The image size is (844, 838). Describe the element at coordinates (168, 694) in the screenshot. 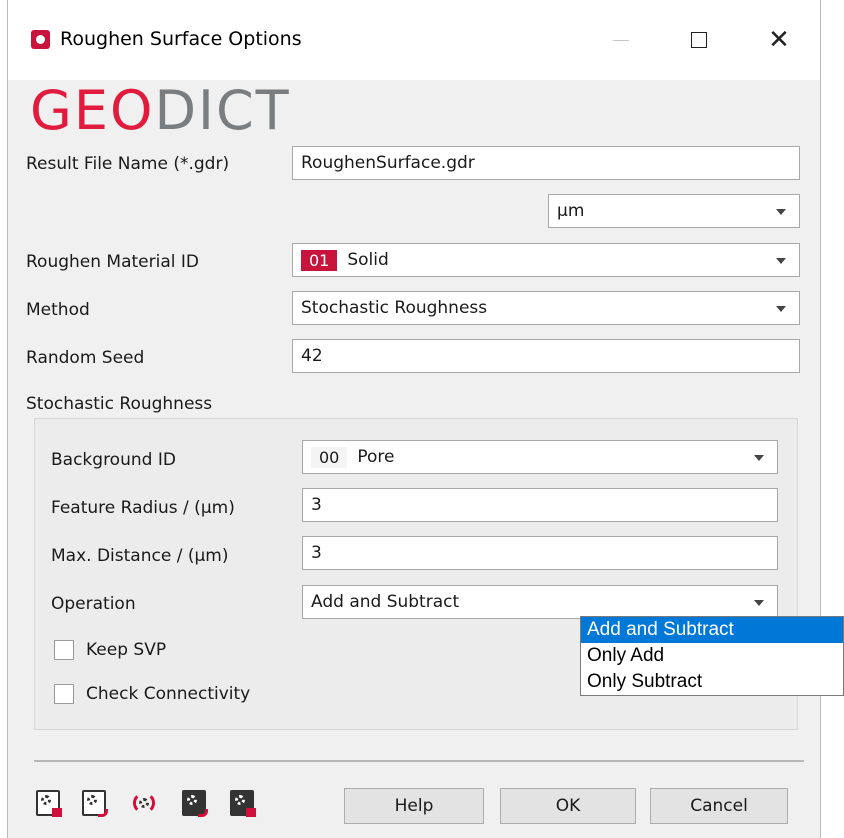

I see `check-connectivity-label: Check Connectivity` at that location.